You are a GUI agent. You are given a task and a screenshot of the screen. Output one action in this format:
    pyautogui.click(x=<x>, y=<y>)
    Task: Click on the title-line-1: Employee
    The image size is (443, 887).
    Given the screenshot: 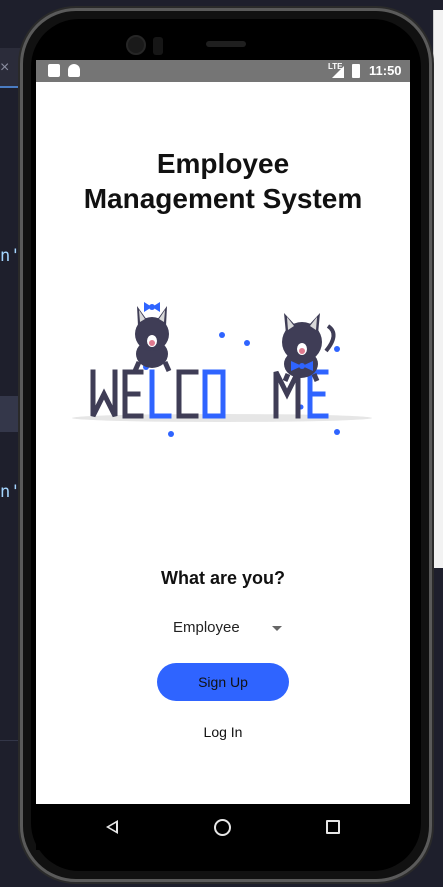 What is the action you would take?
    pyautogui.click(x=223, y=163)
    